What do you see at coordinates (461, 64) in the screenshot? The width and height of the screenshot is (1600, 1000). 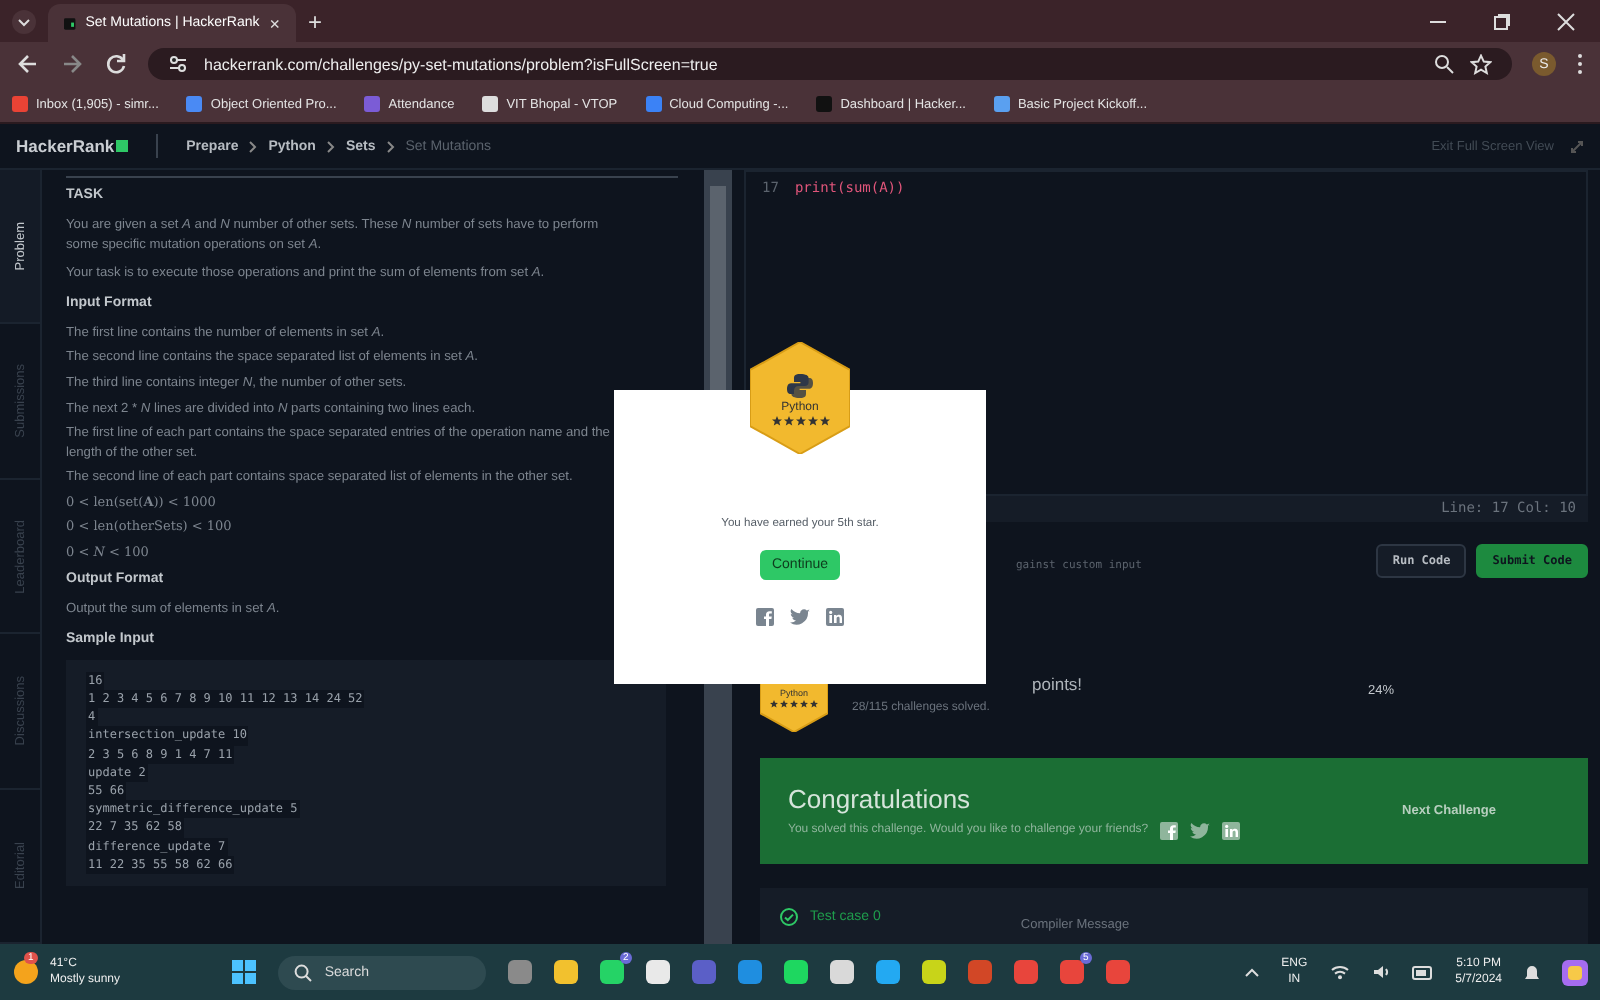 I see `url-text: hackerrank.com/challenges/py-set-mutations/problem?isFullScreen=true` at bounding box center [461, 64].